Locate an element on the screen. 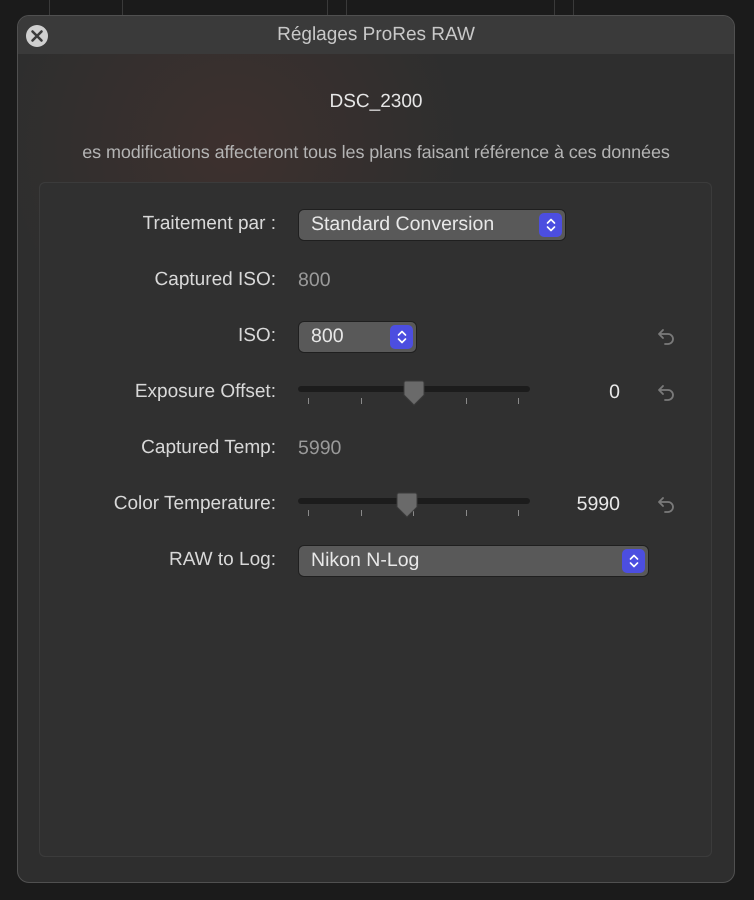 This screenshot has width=754, height=900. setting-label: ISO: is located at coordinates (256, 336).